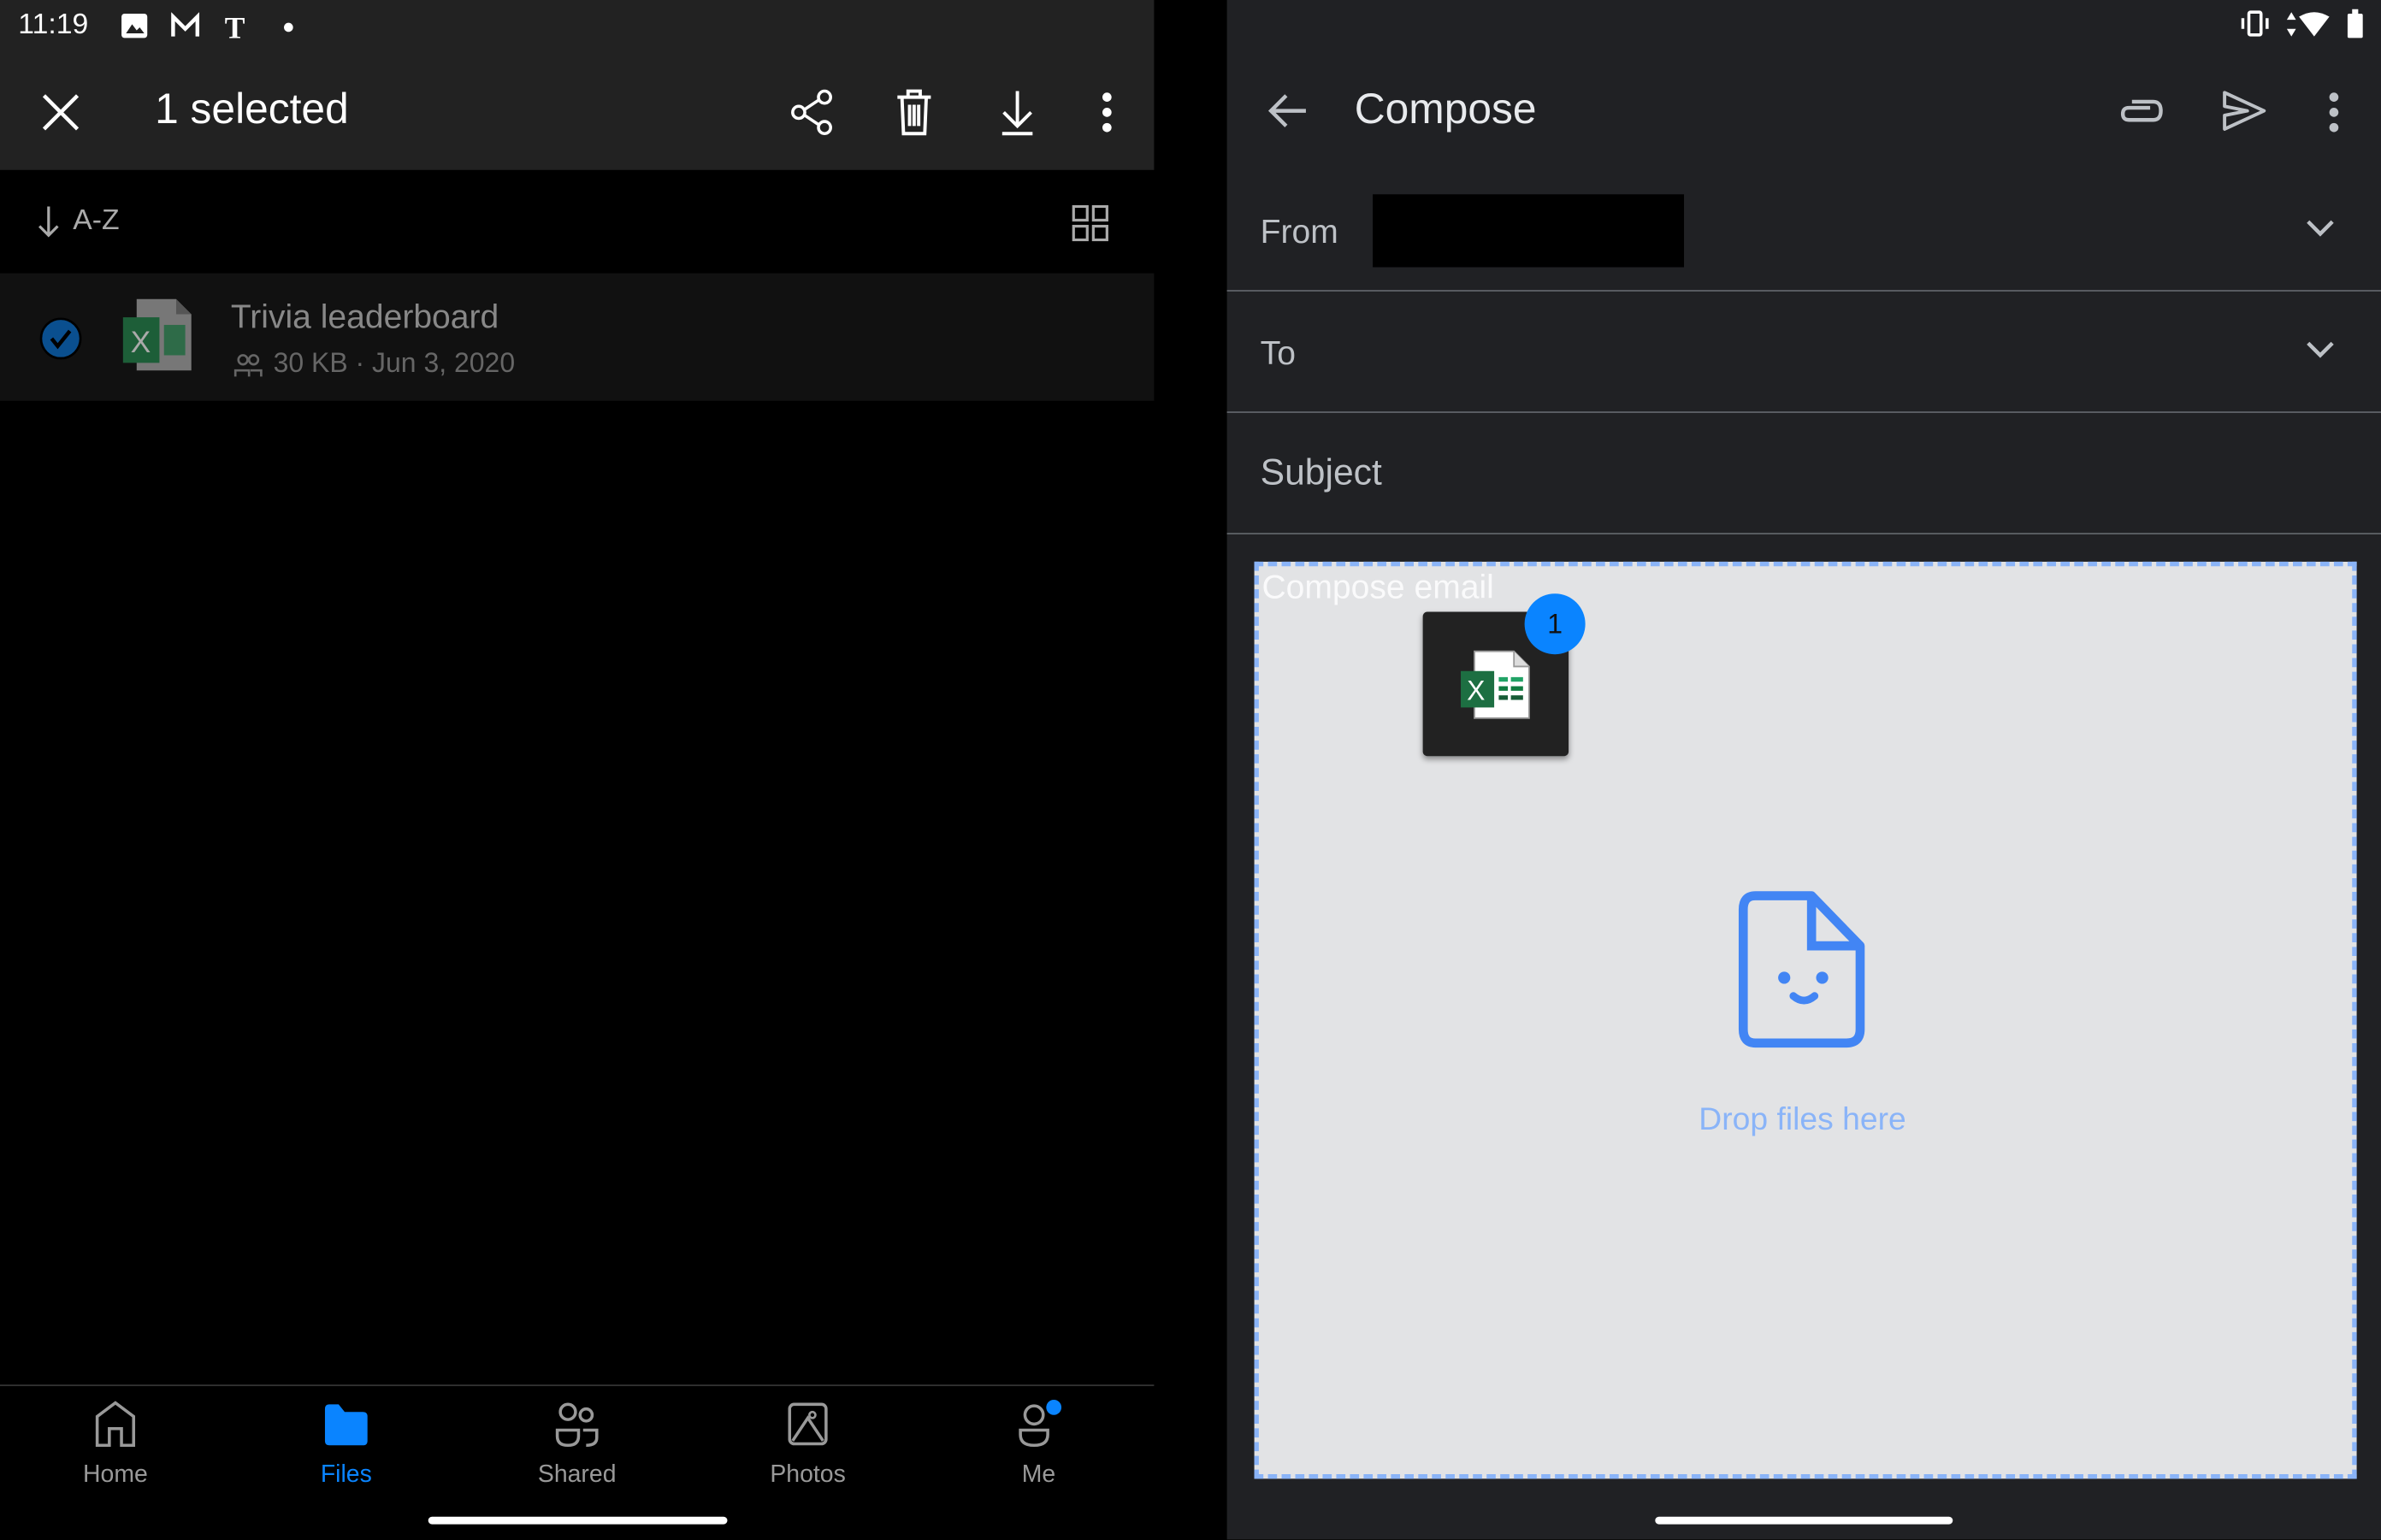  Describe the element at coordinates (288, 27) in the screenshot. I see `dot-icon` at that location.